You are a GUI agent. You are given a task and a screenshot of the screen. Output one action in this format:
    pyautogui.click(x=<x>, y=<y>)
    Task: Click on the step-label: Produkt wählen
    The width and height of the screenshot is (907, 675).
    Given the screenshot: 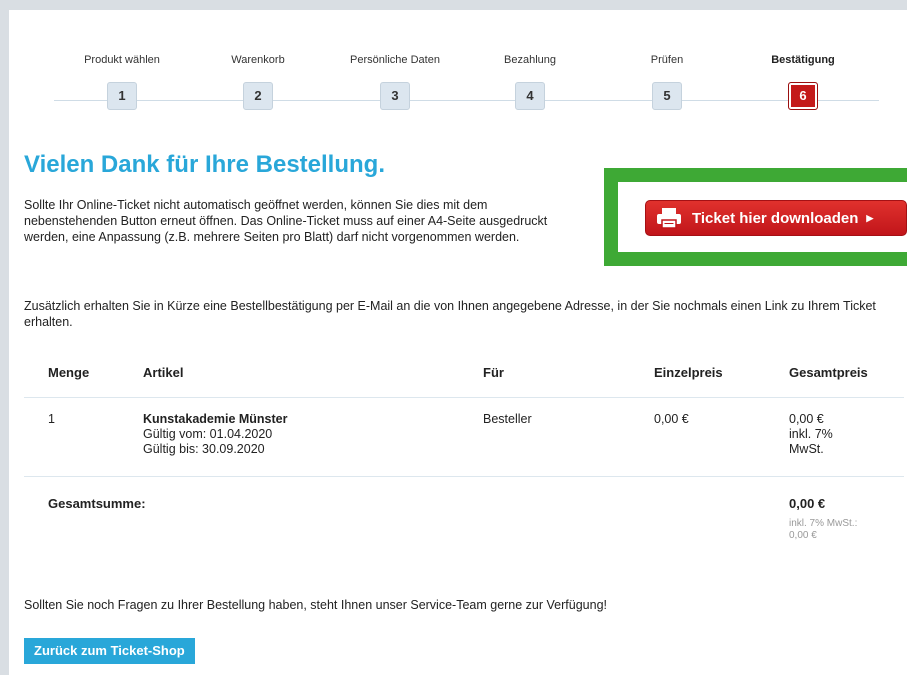 What is the action you would take?
    pyautogui.click(x=122, y=60)
    